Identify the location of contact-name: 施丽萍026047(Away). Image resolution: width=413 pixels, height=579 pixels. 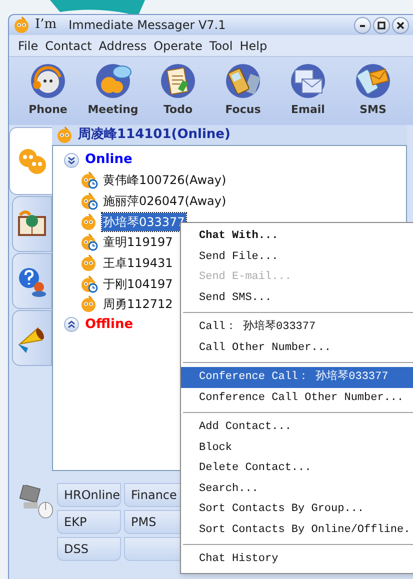
(165, 201).